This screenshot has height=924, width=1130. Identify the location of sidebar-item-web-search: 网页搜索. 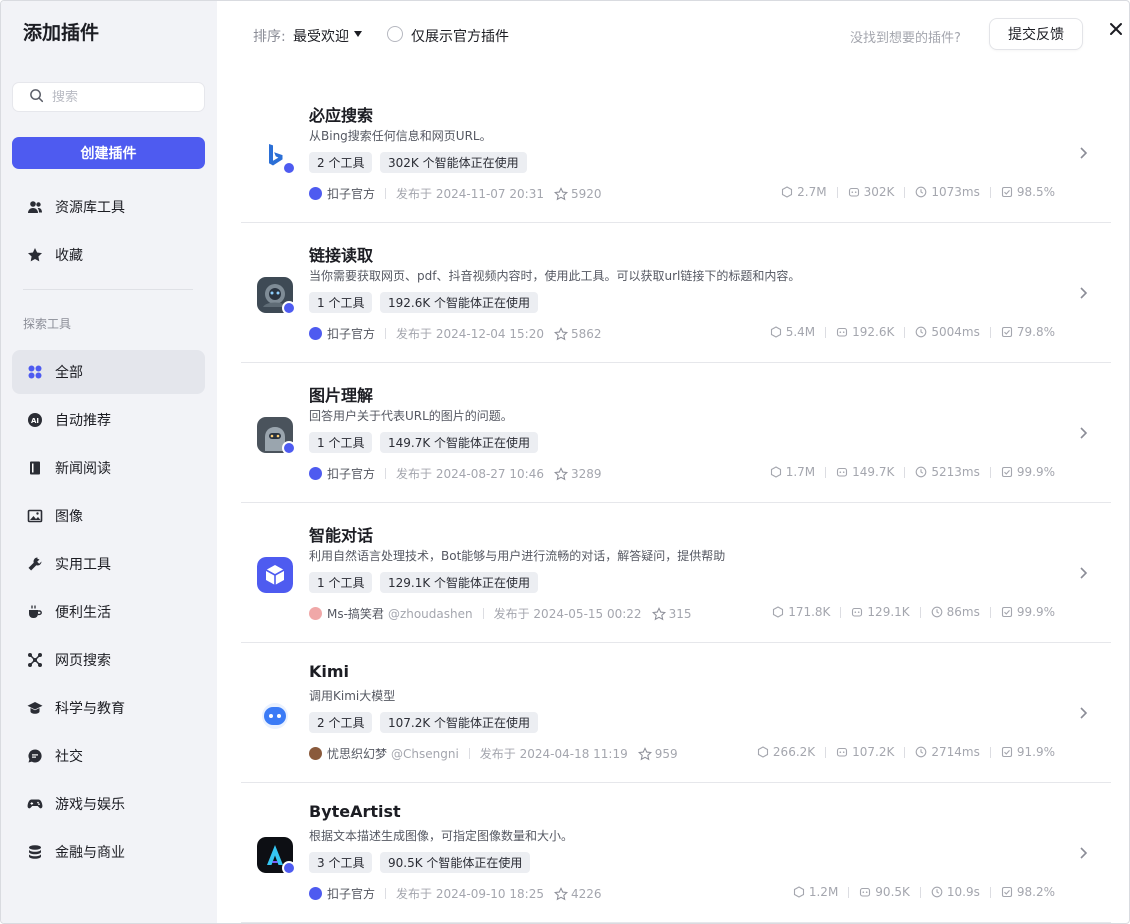
(108, 660).